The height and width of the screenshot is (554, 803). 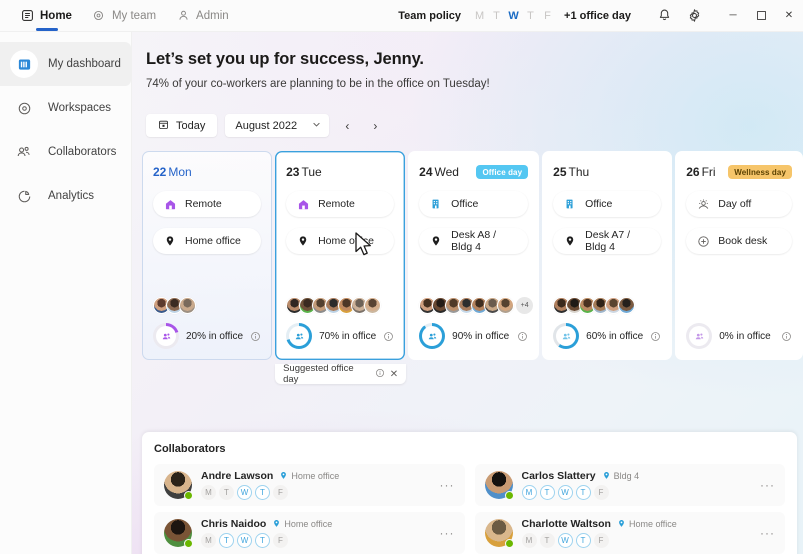 I want to click on day-card-fri-occupancy-label: 0% in office, so click(x=745, y=336).